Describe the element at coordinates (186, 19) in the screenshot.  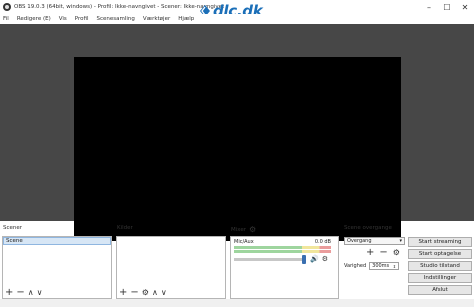
I see `menu-help: Hjælp` at that location.